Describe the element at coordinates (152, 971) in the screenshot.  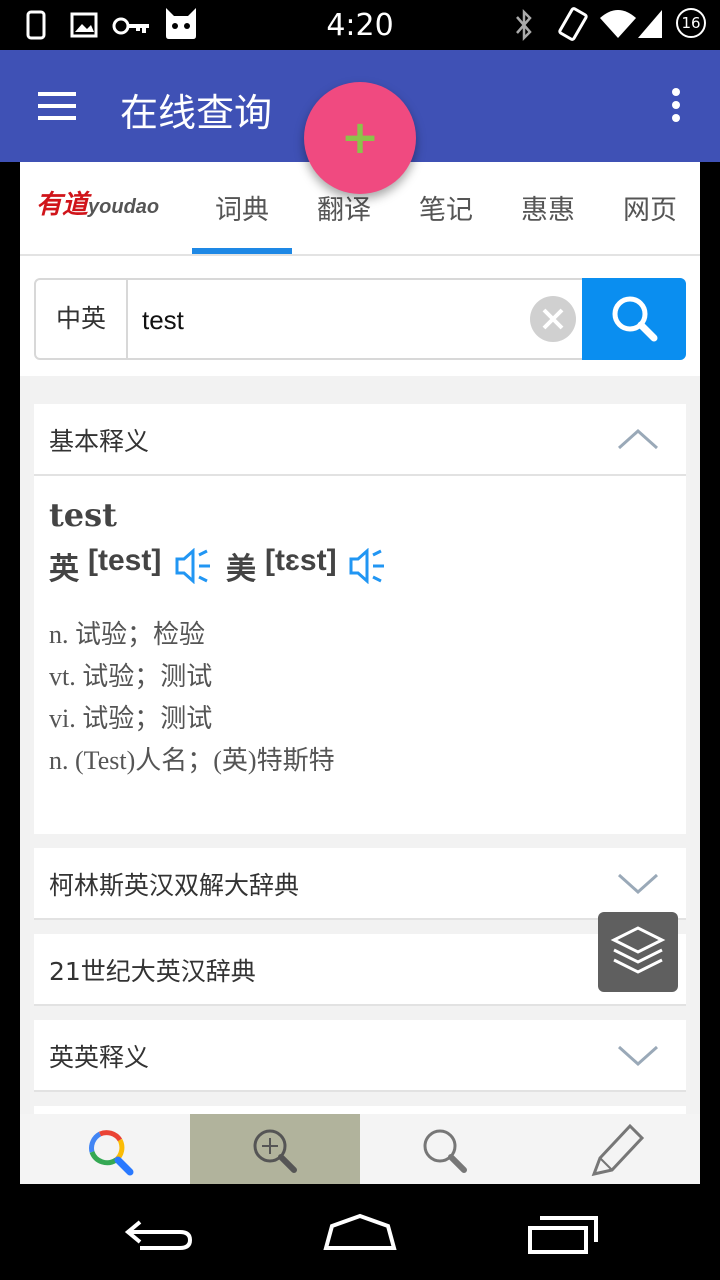
I see `section-label: 21世纪大英汉辞典` at that location.